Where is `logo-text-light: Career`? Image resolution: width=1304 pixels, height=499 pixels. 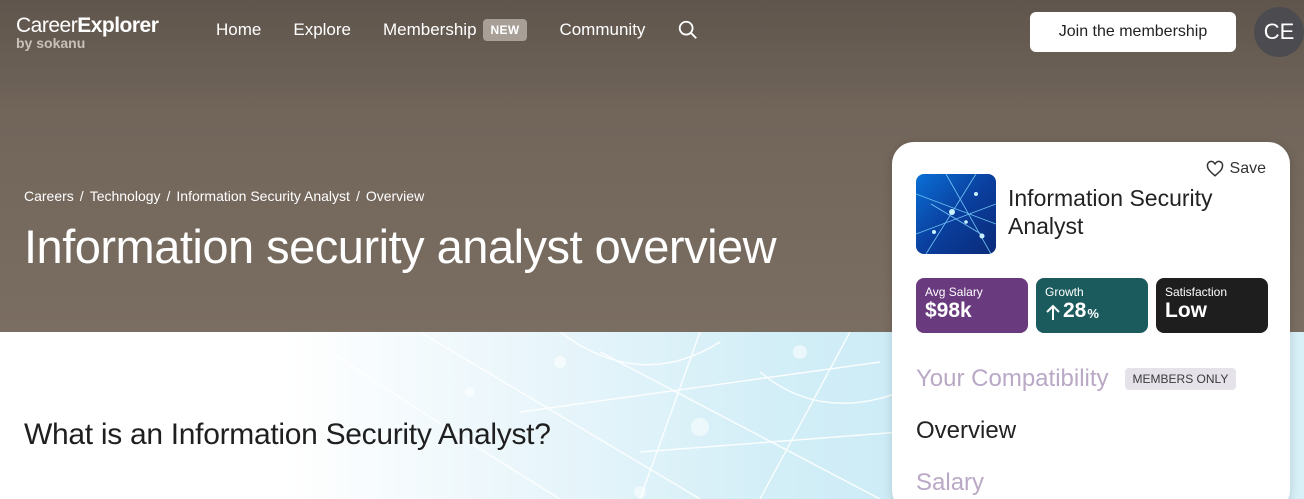
logo-text-light: Career is located at coordinates (47, 25).